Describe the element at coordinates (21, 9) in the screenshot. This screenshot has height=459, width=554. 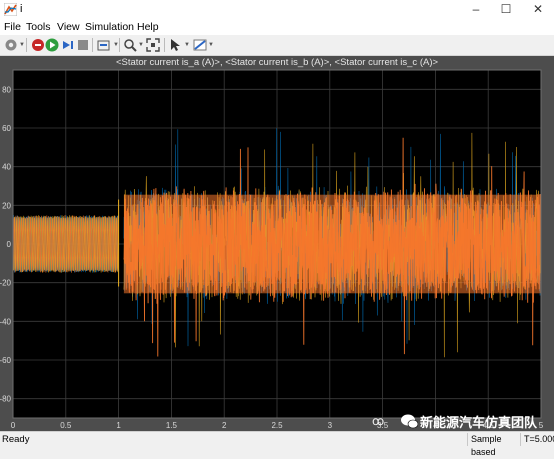
I see `window-title: i` at that location.